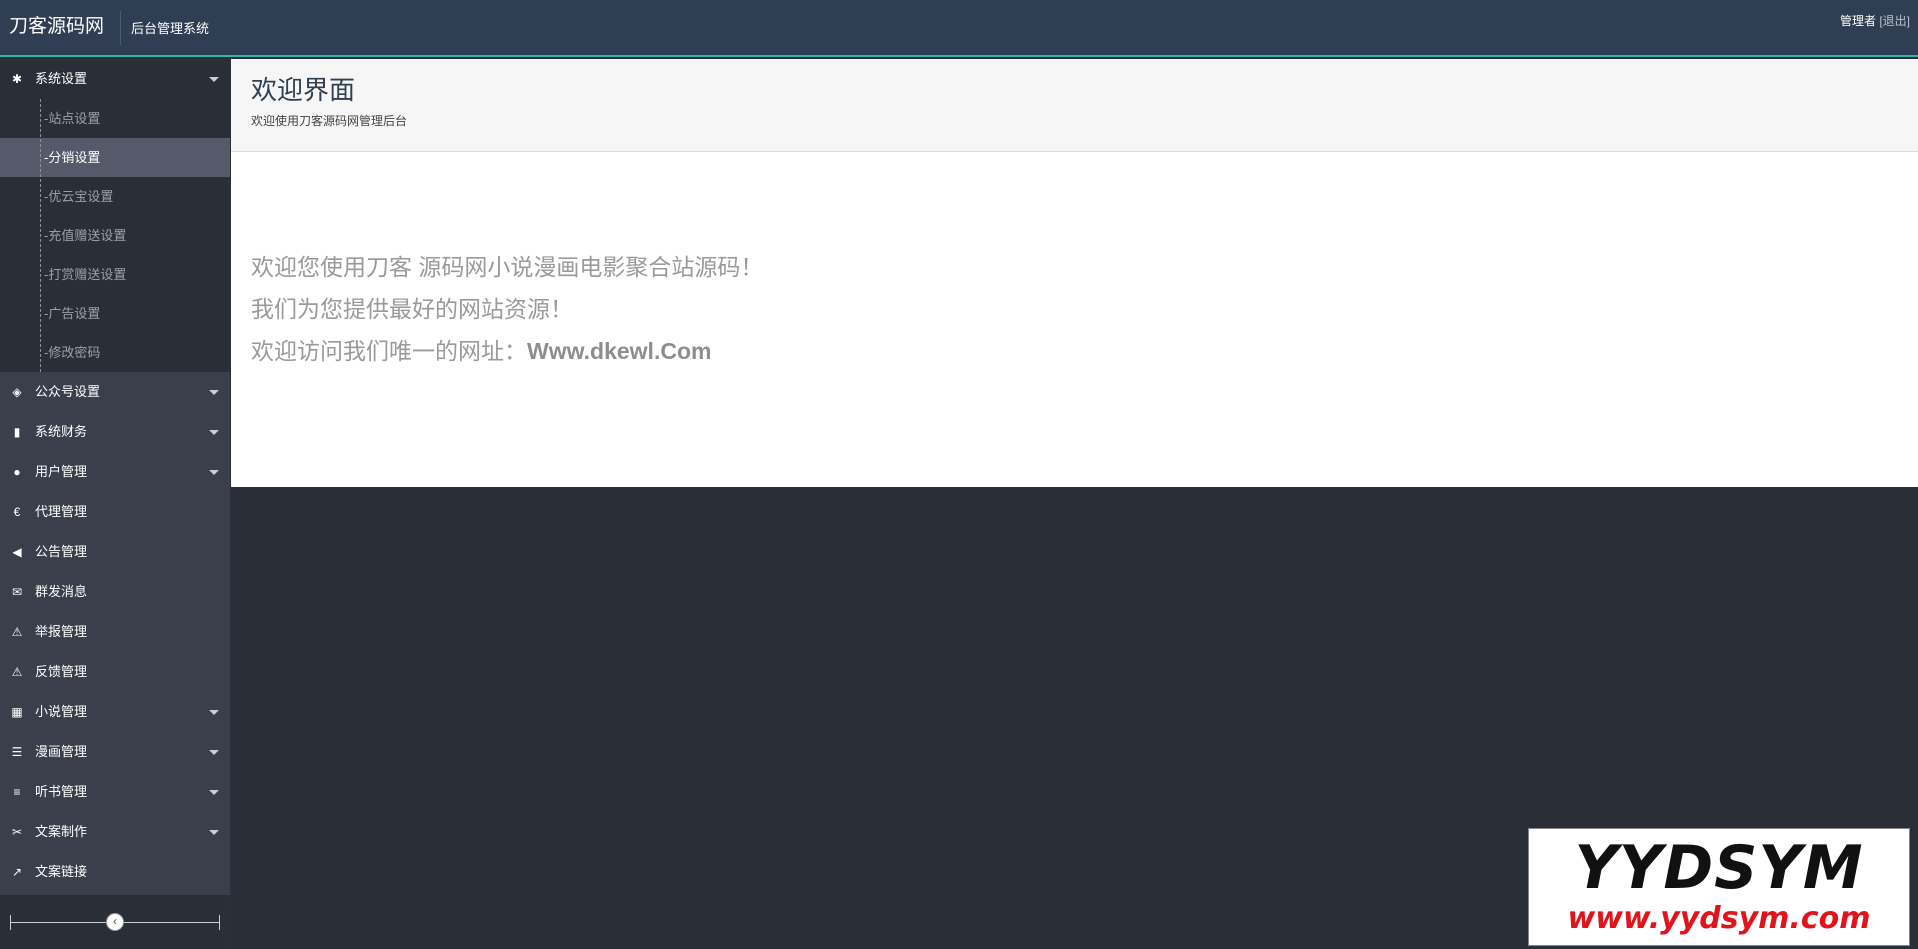 This screenshot has width=1918, height=949. I want to click on watermark-logo-top: YYDSYM, so click(1719, 868).